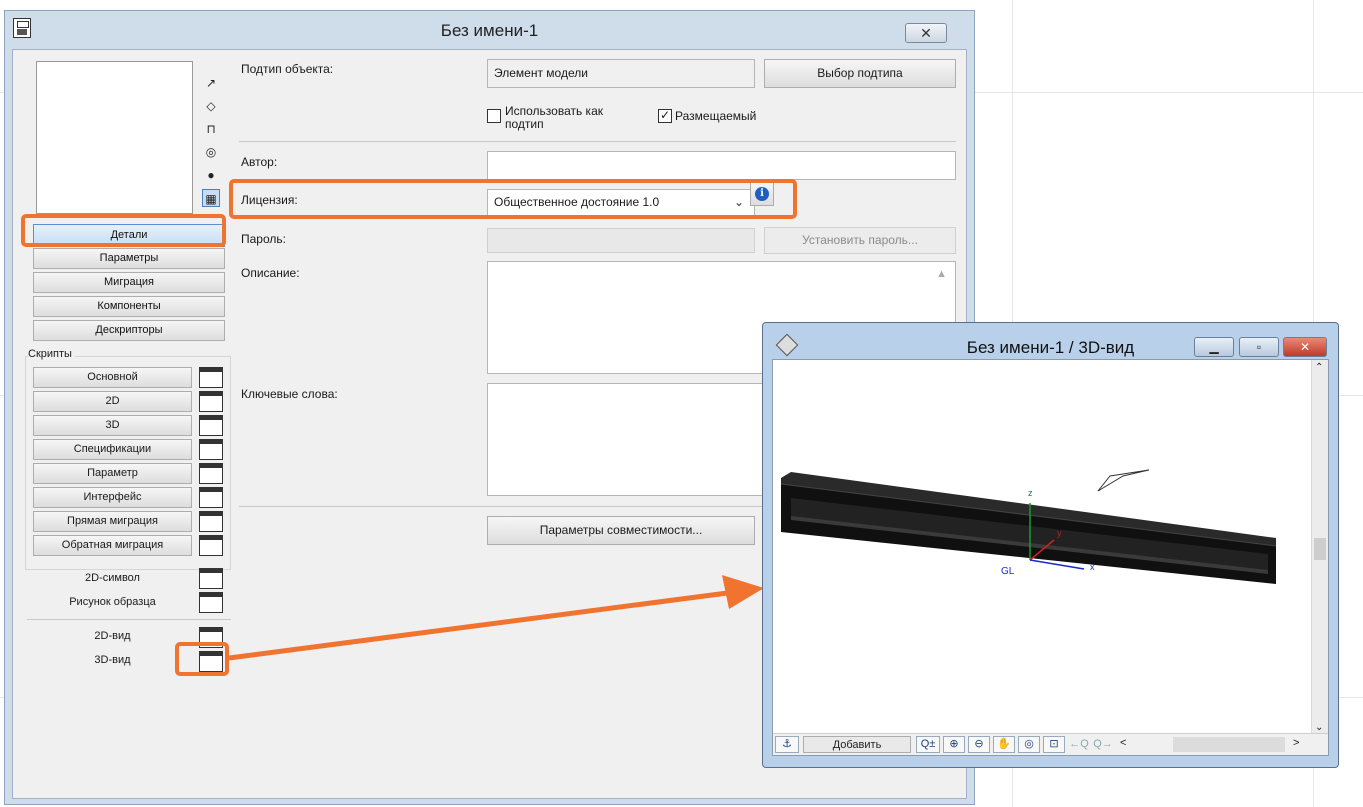  I want to click on zoom-window-icon: ⊡, so click(1054, 744).